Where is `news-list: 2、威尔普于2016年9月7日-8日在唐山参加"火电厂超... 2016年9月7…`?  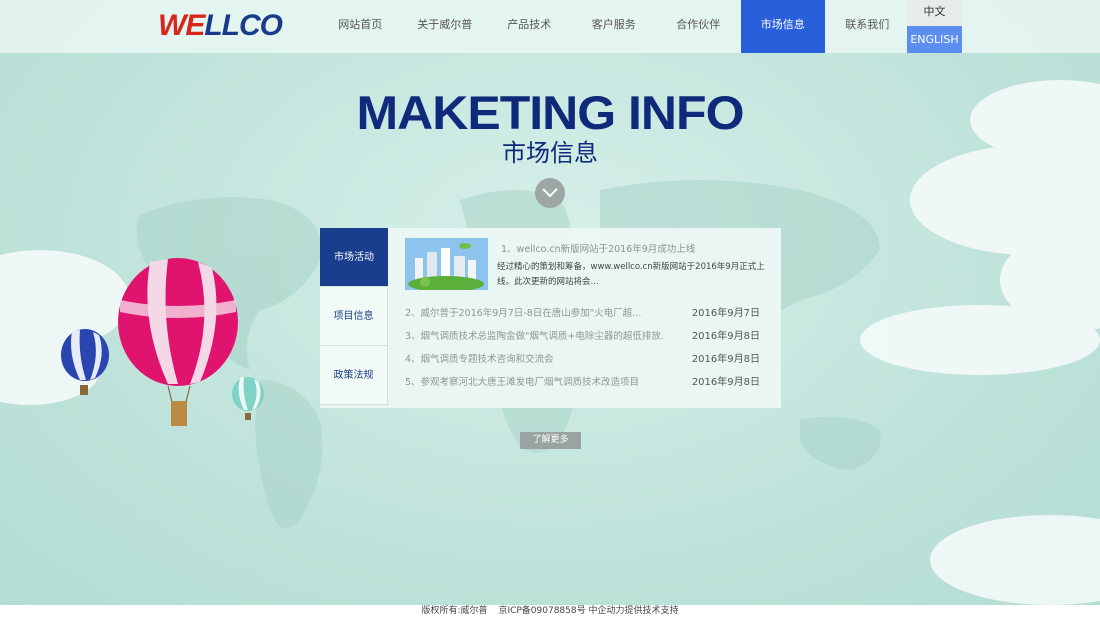
news-list: 2、威尔普于2016年9月7日-8日在唐山参加"火电厂超... 2016年9月7… is located at coordinates (590, 348).